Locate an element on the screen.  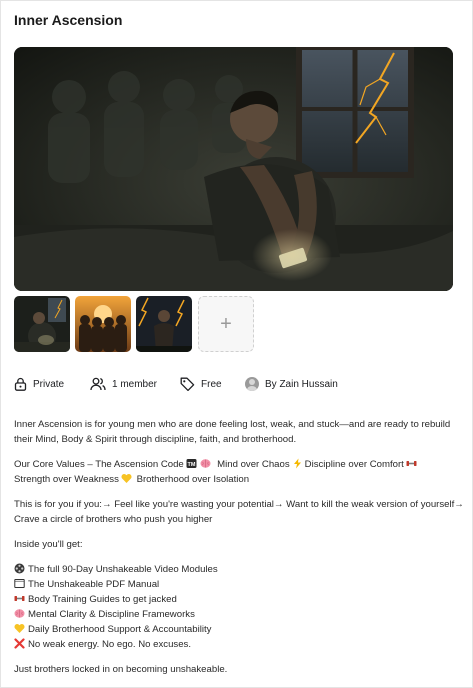
book-icon is located at coordinates (19, 583).